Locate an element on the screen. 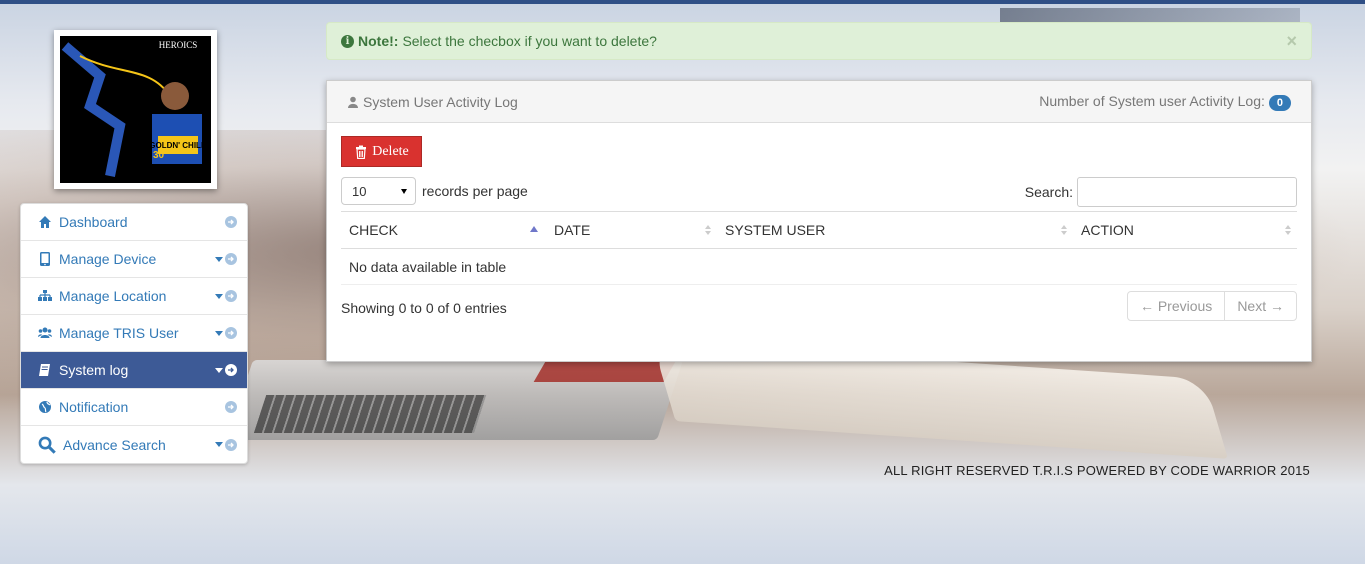 This screenshot has width=1365, height=564. profile-picture: HEROICS GOLDN' CHILD 30 is located at coordinates (135, 109).